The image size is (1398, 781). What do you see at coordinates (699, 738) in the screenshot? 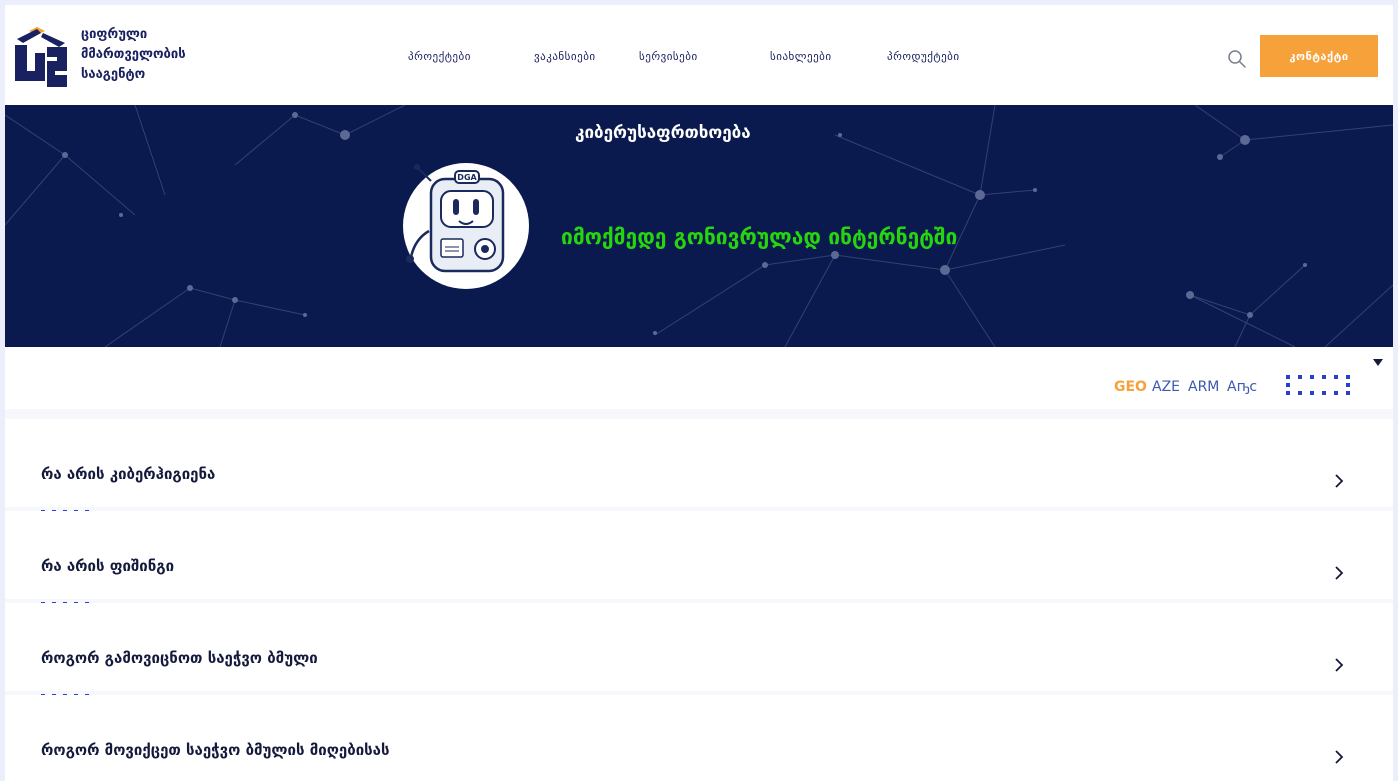
I see `accordion-item: როგორ მოვიქცეთ საეჭვო ბმულის მიღებისას` at bounding box center [699, 738].